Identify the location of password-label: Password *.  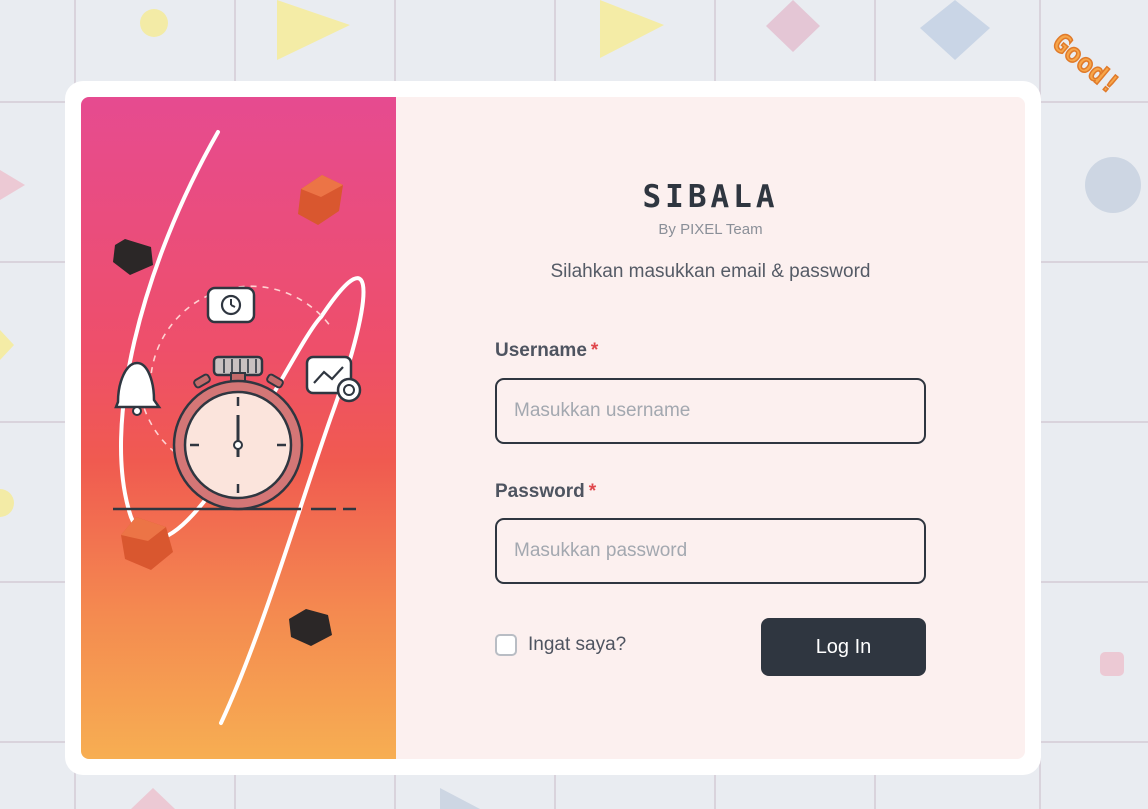
(545, 492).